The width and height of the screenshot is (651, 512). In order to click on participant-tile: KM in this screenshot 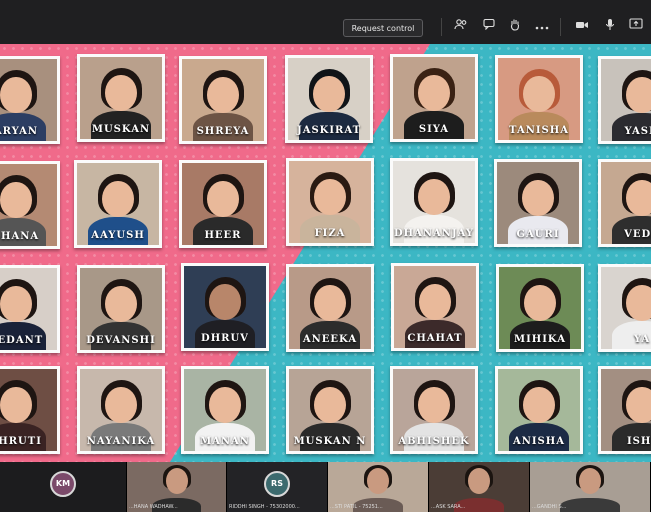, I will do `click(63, 487)`.